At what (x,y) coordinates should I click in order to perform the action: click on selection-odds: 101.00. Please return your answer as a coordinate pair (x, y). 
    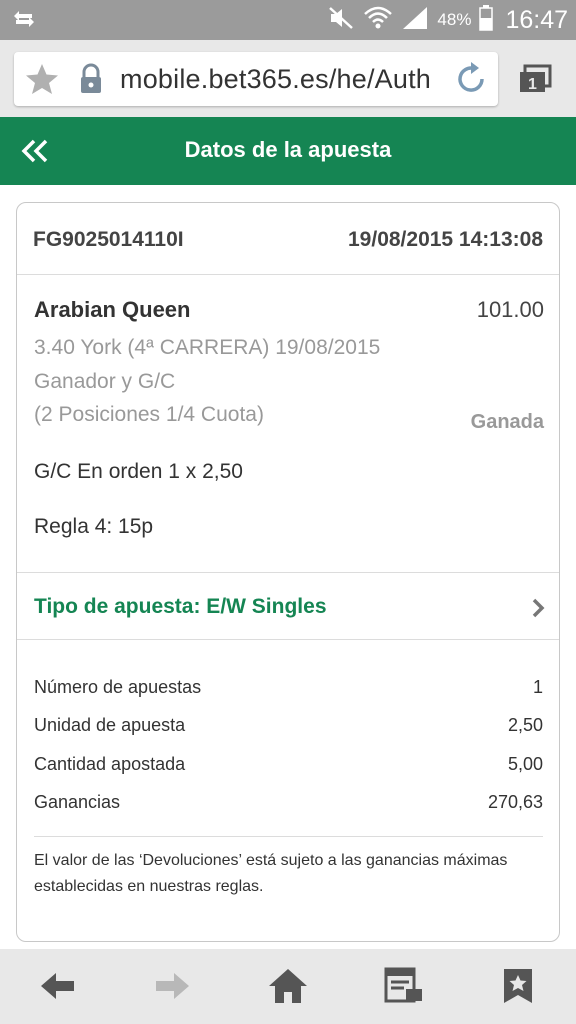
    Looking at the image, I should click on (510, 309).